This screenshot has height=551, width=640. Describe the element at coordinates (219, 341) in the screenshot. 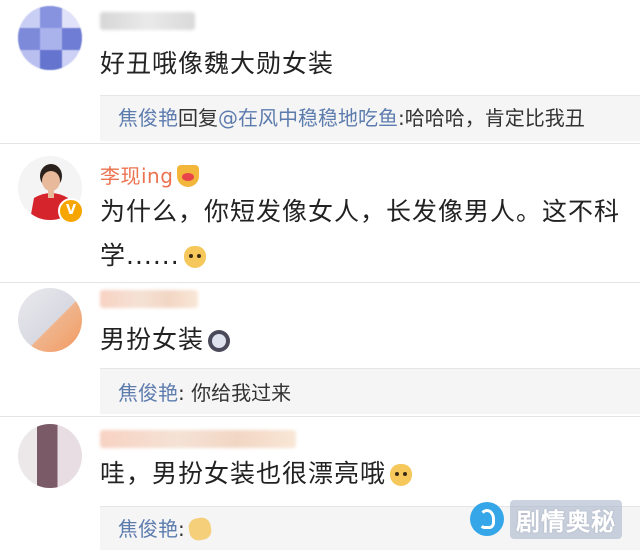

I see `crying-face-emoji` at that location.